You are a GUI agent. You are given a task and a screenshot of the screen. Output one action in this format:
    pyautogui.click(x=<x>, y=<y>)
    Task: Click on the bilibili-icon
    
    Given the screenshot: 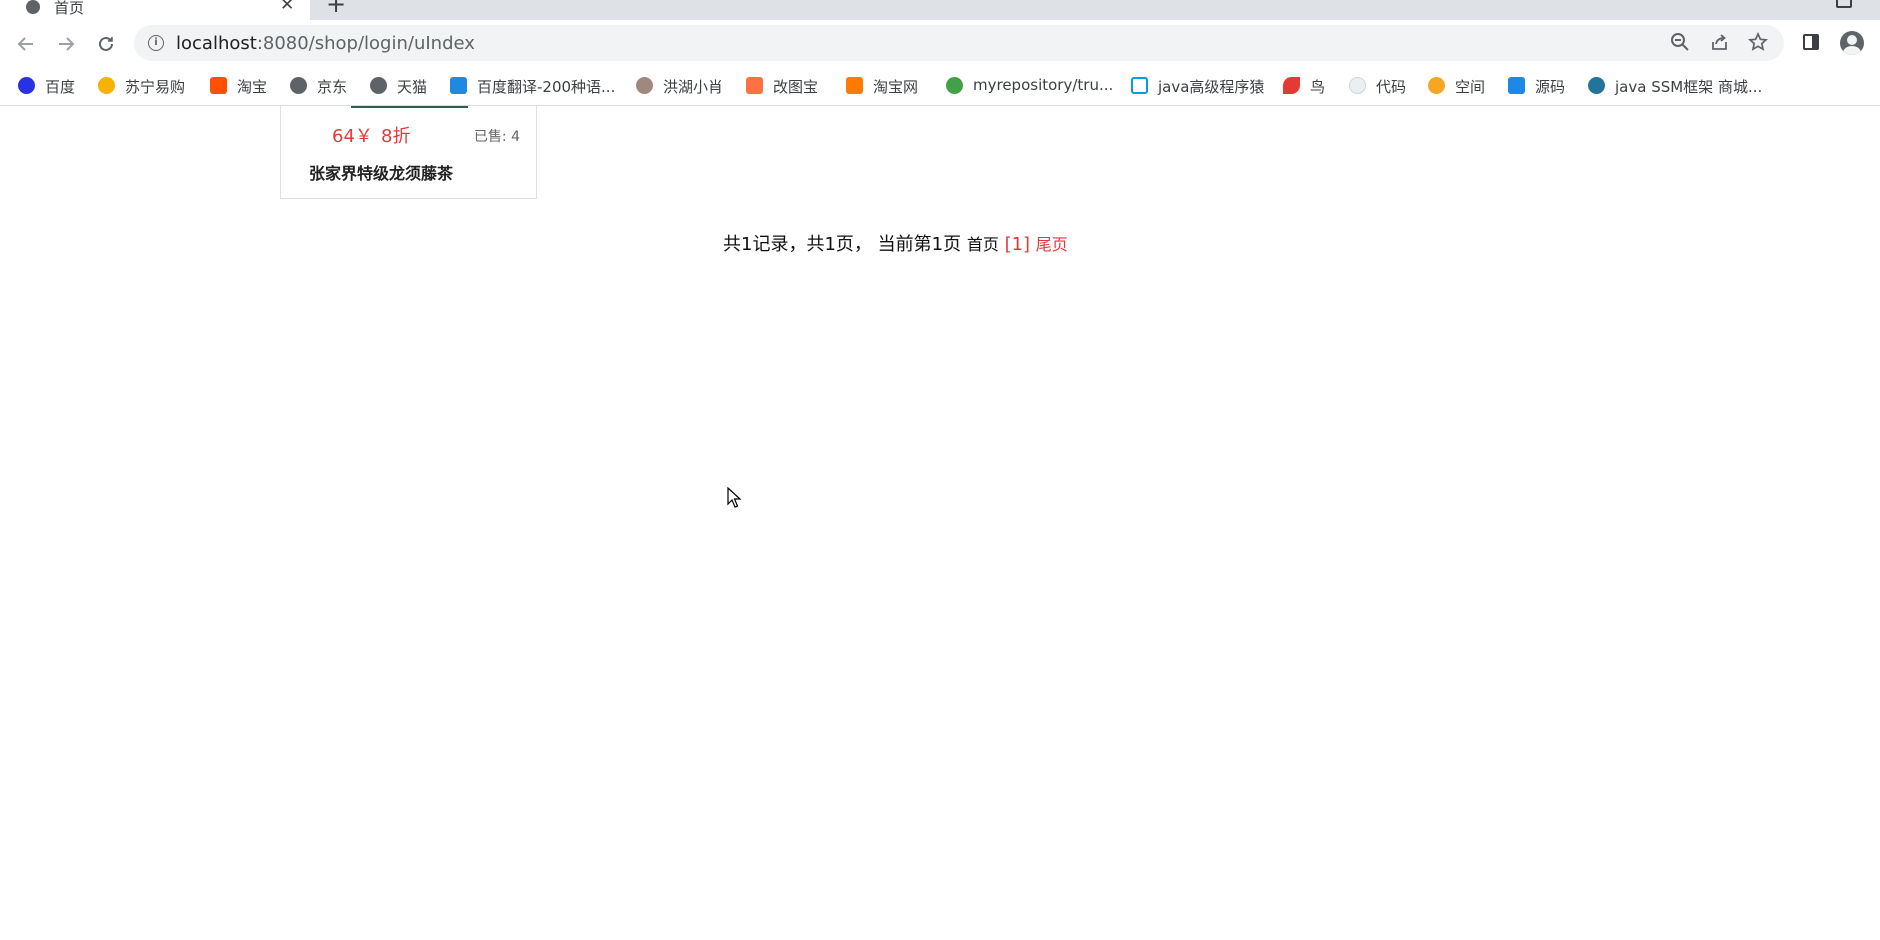 What is the action you would take?
    pyautogui.click(x=1139, y=85)
    